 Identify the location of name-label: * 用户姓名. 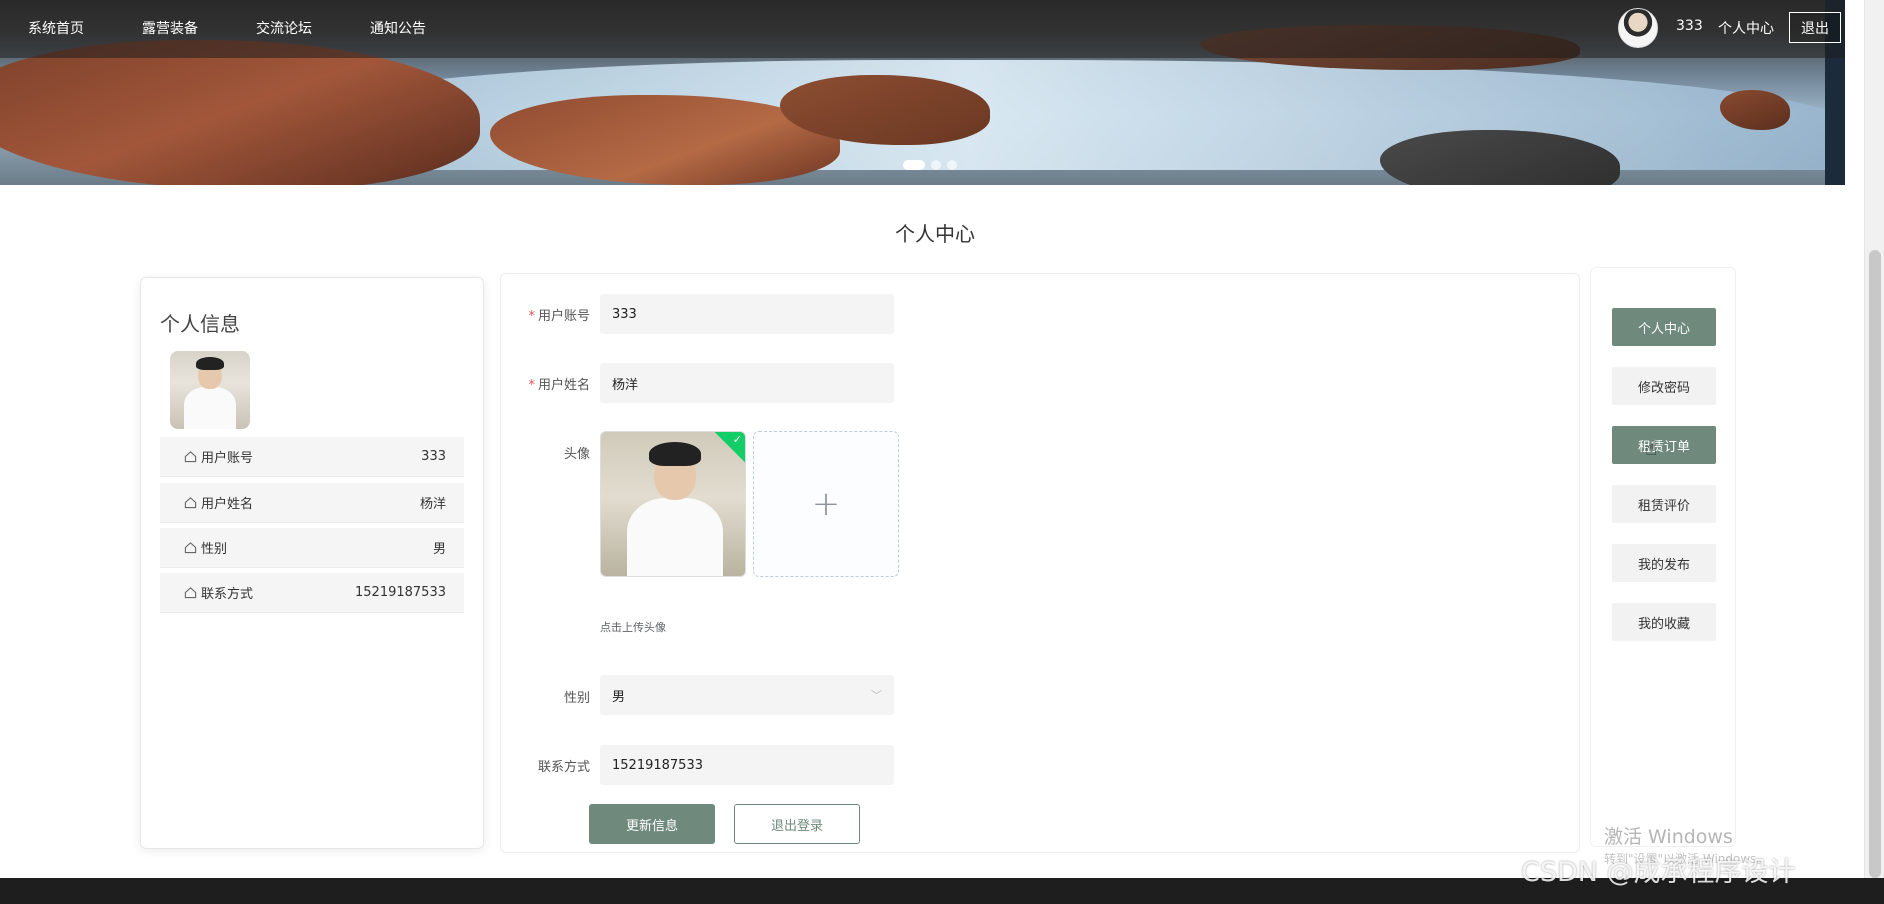
(559, 385).